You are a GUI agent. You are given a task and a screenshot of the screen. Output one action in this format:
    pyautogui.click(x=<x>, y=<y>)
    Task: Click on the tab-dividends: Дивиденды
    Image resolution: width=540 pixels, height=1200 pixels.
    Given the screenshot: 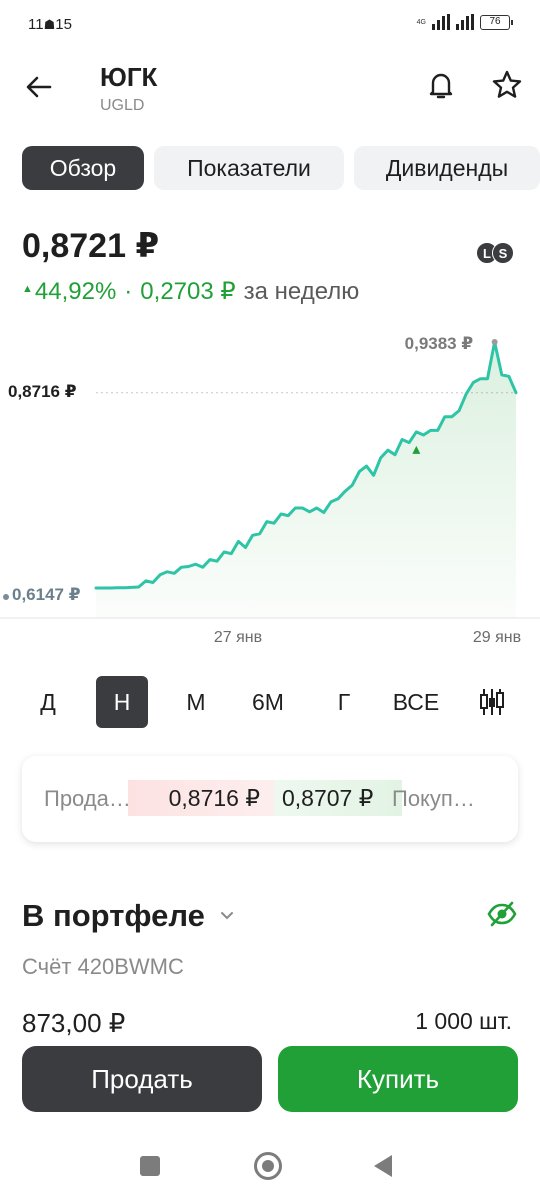 What is the action you would take?
    pyautogui.click(x=447, y=168)
    